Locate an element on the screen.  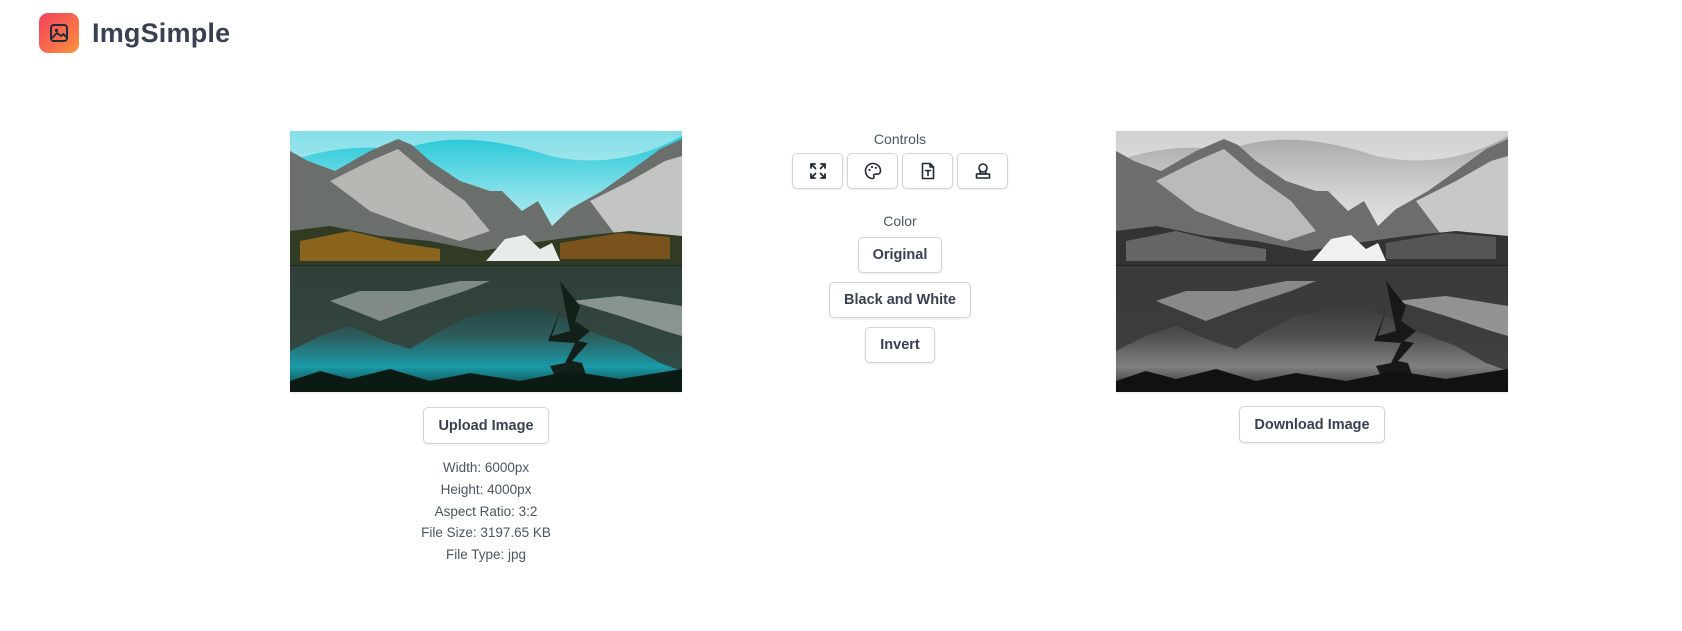
meta-aspect-ratio: Aspect Ratio: 3:2 is located at coordinates (486, 511).